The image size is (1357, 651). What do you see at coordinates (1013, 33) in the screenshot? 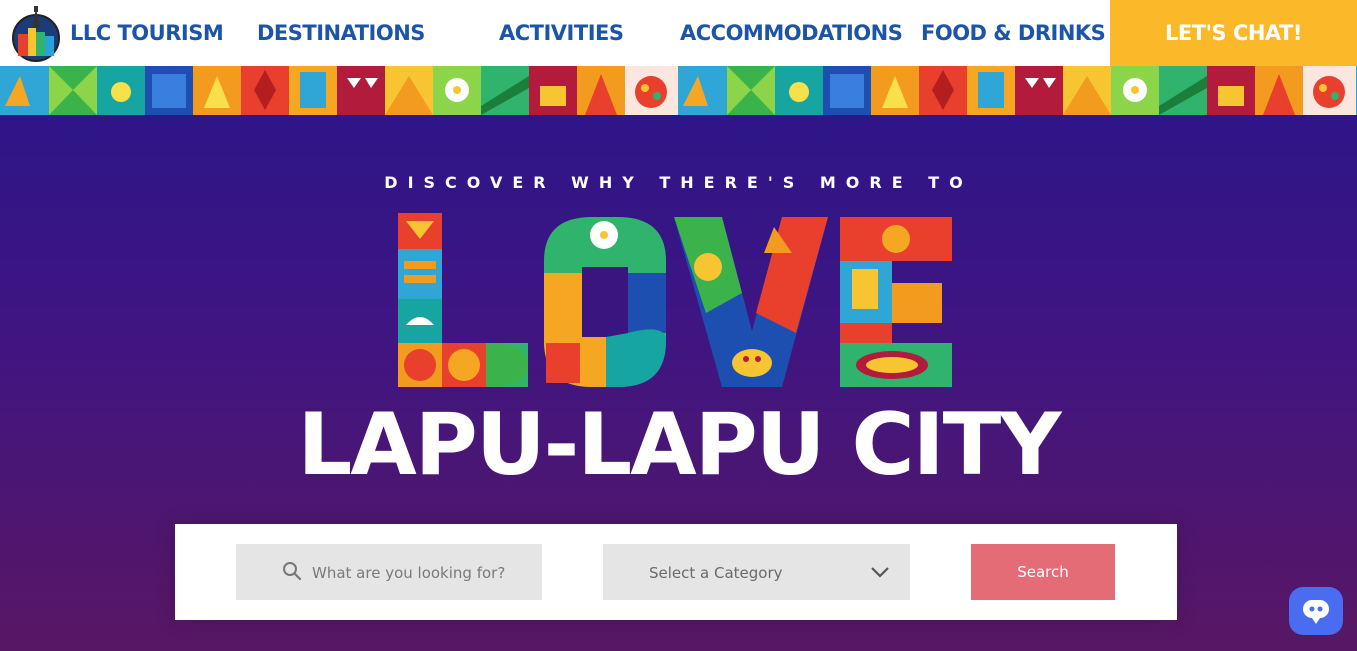
I see `nav-link-food-drinks: FOOD & DRINKS` at bounding box center [1013, 33].